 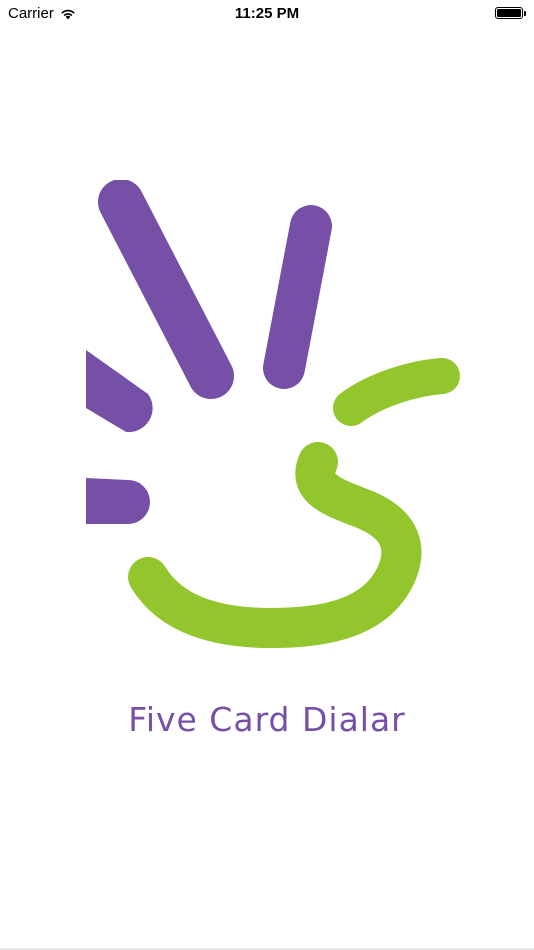 I want to click on status-bar: Carrier 11:25 PM, so click(x=267, y=14).